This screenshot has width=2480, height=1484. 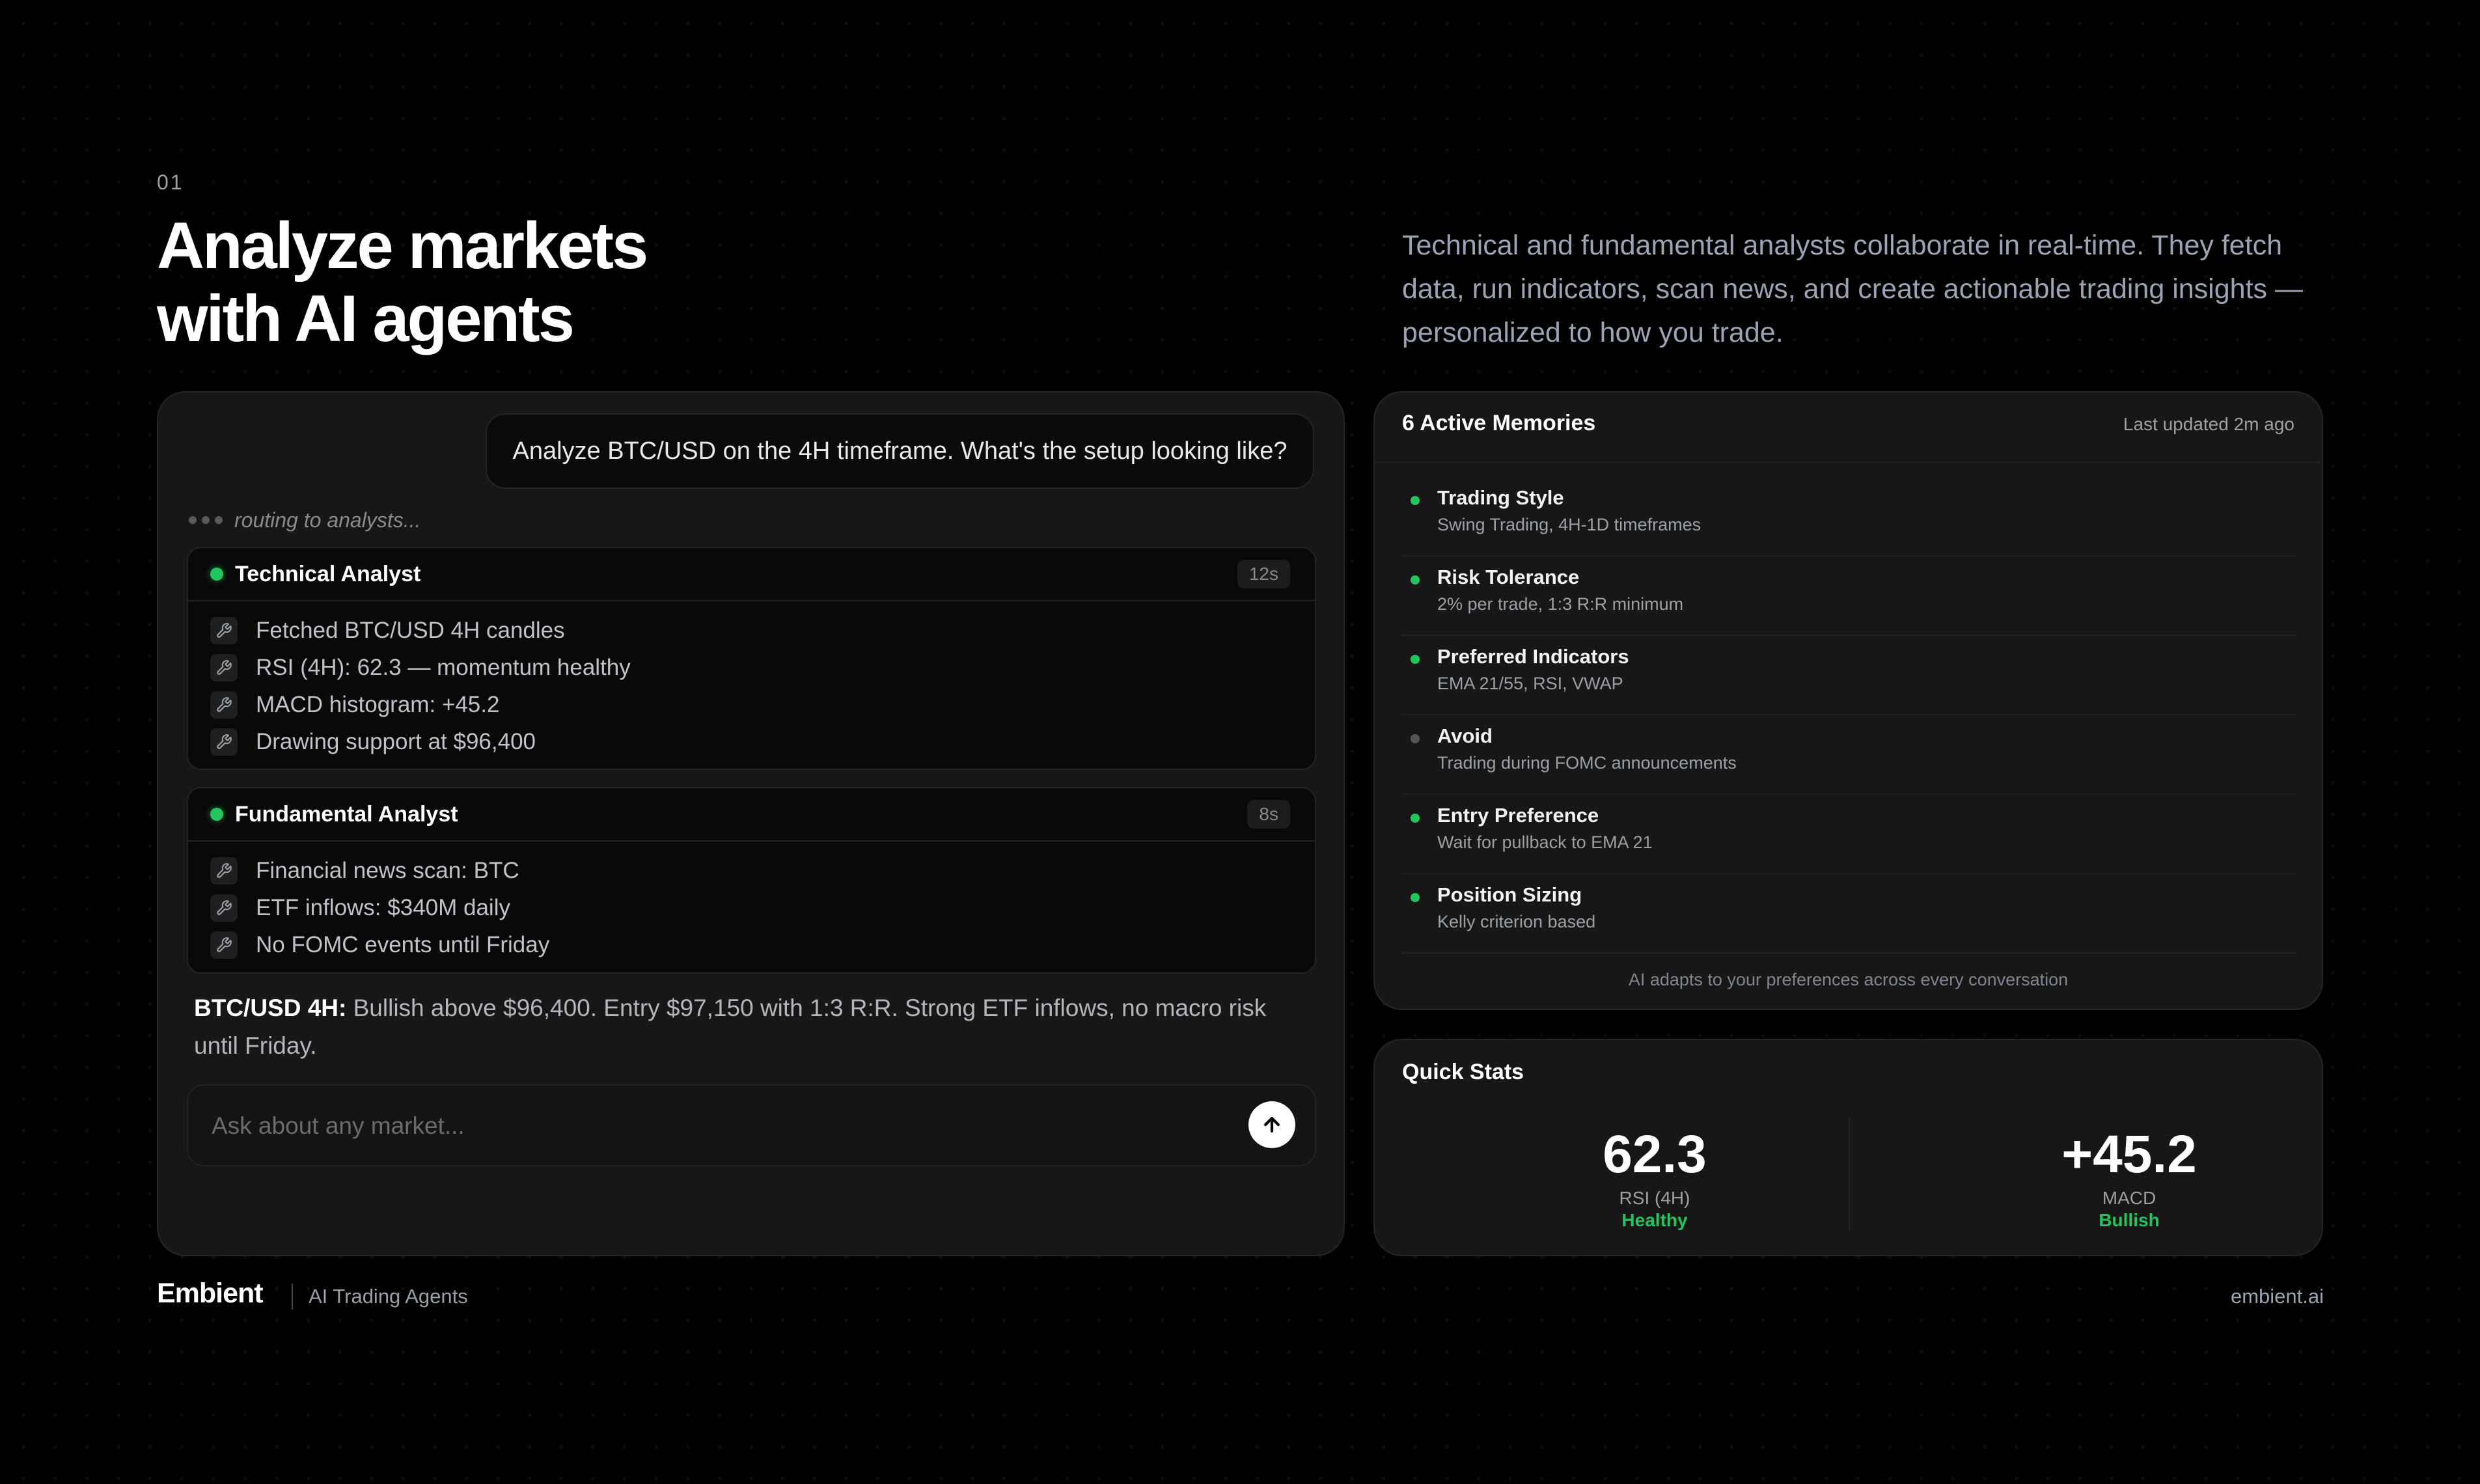 I want to click on section-number: 01, so click(x=170, y=182).